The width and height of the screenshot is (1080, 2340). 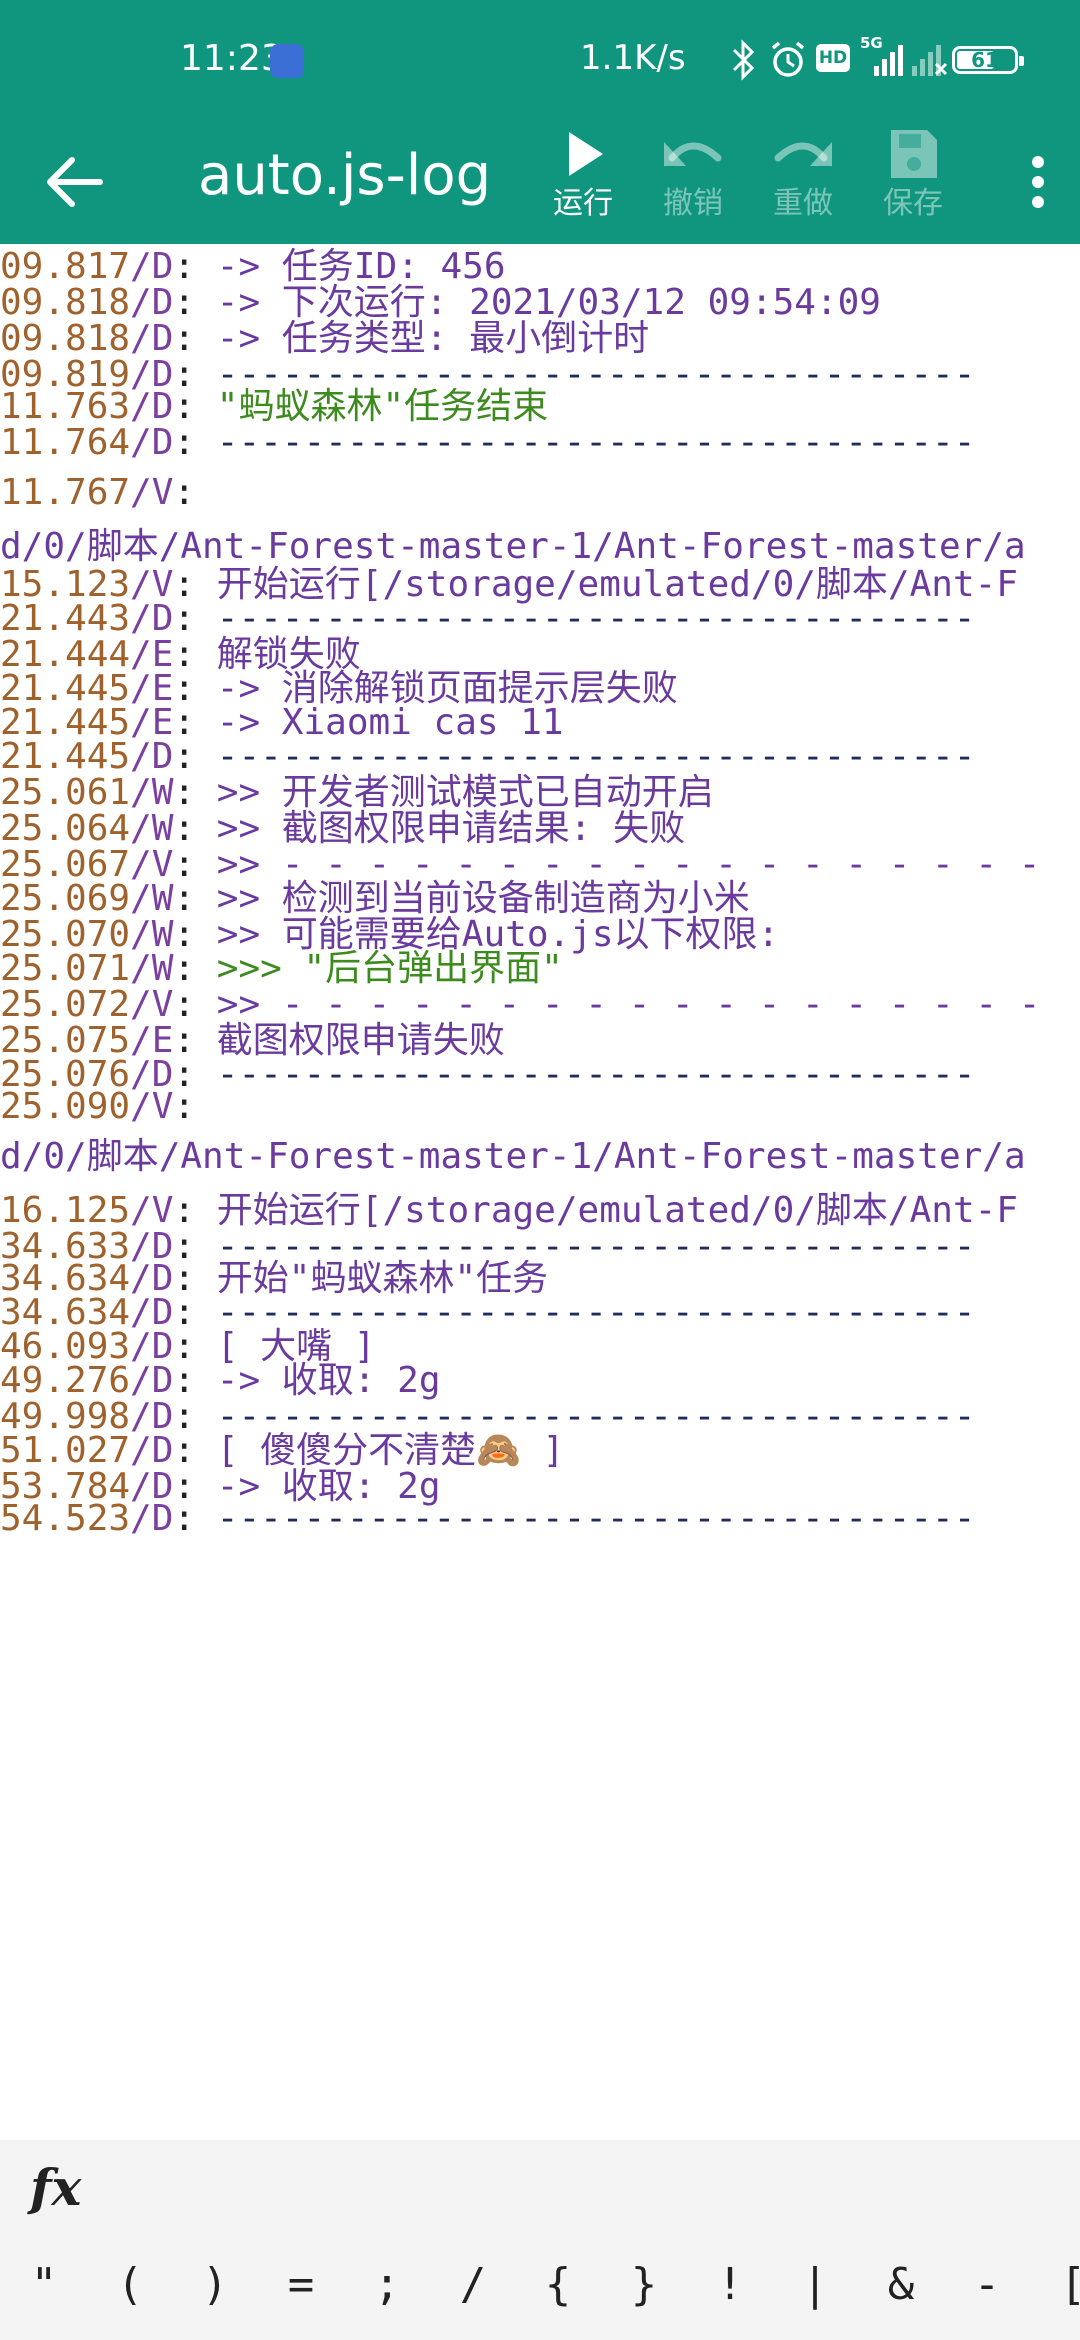 I want to click on symbol-key: =, so click(x=301, y=2285).